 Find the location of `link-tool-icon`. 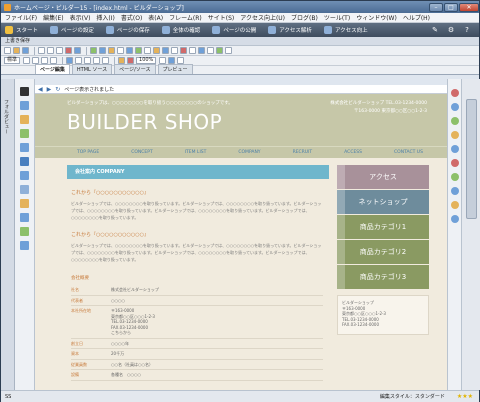

link-tool-icon is located at coordinates (24, 217).